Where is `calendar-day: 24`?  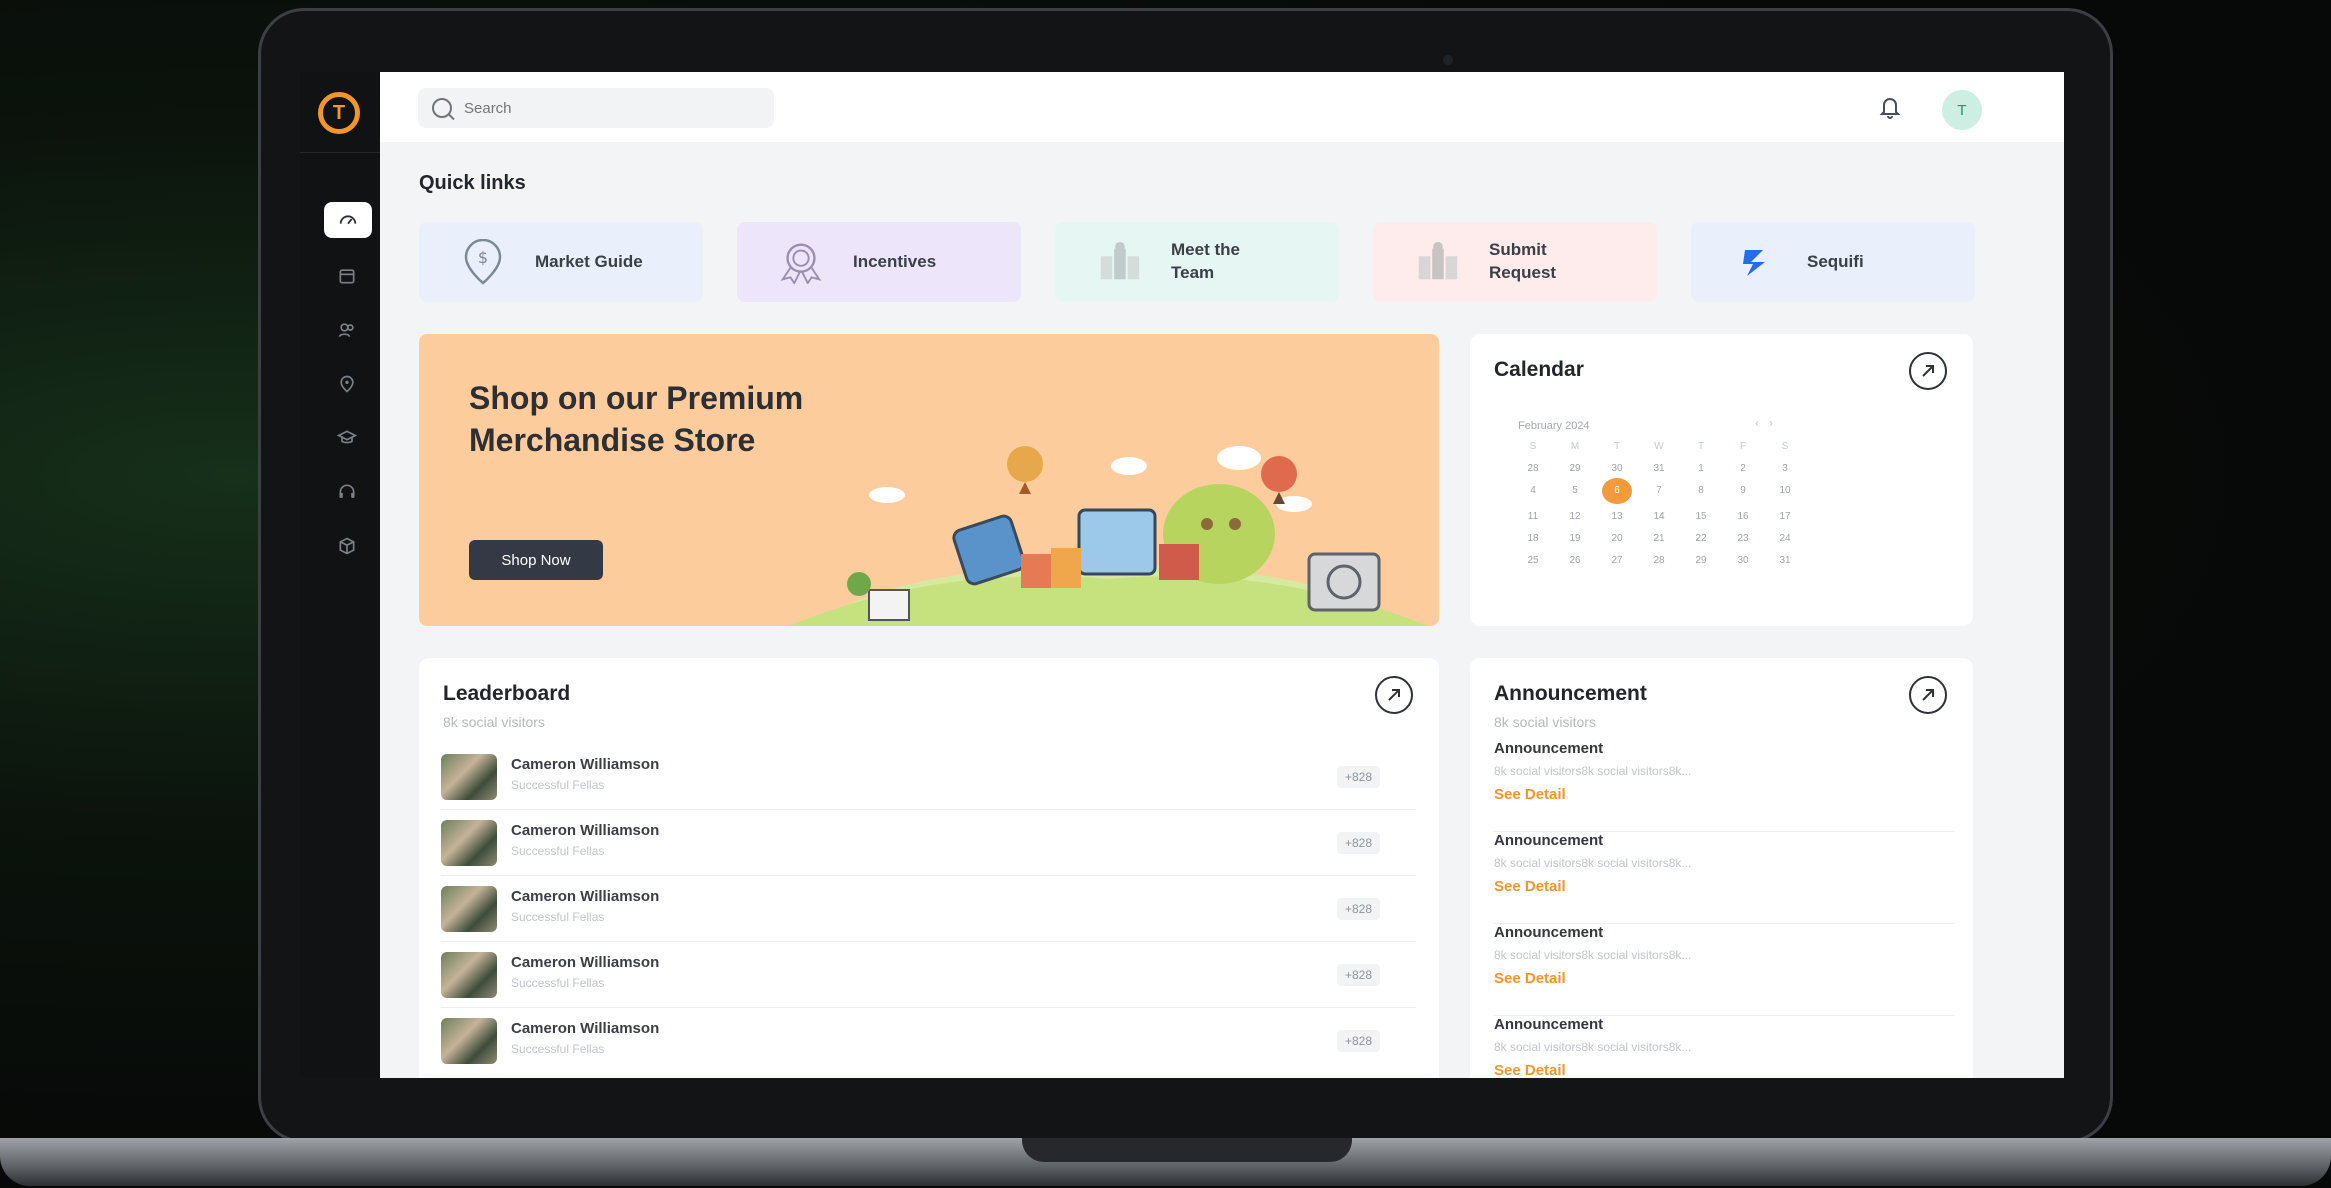
calendar-day: 24 is located at coordinates (1785, 539).